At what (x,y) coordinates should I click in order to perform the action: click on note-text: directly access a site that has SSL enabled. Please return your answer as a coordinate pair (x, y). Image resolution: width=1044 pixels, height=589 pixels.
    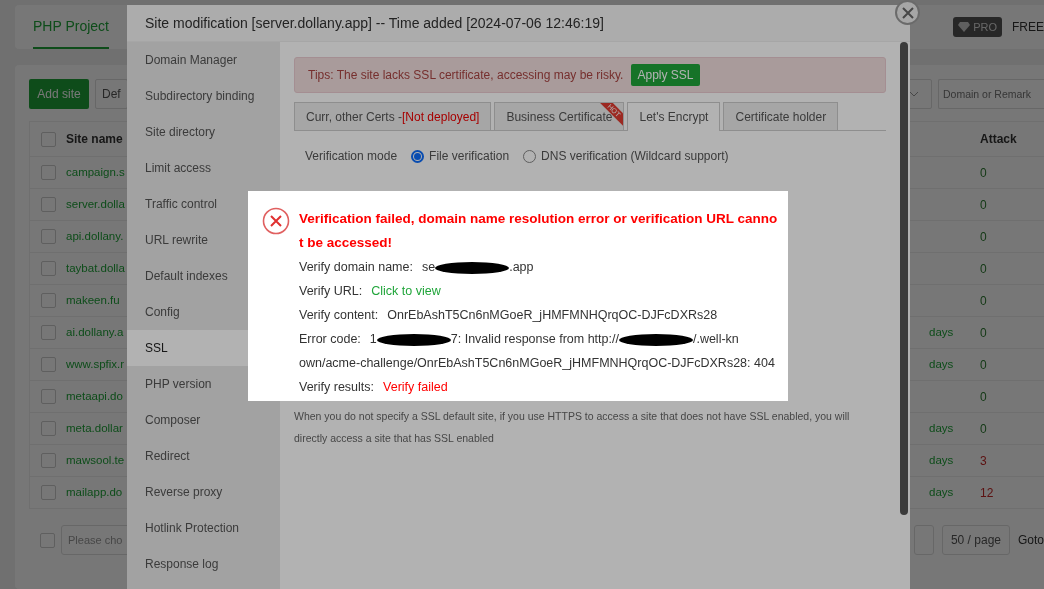
    Looking at the image, I should click on (394, 438).